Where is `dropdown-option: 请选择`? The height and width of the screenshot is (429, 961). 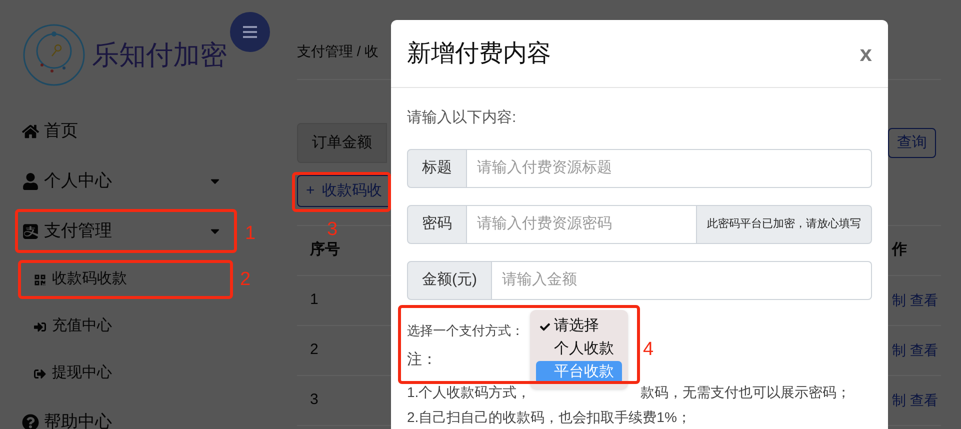
dropdown-option: 请选择 is located at coordinates (579, 326).